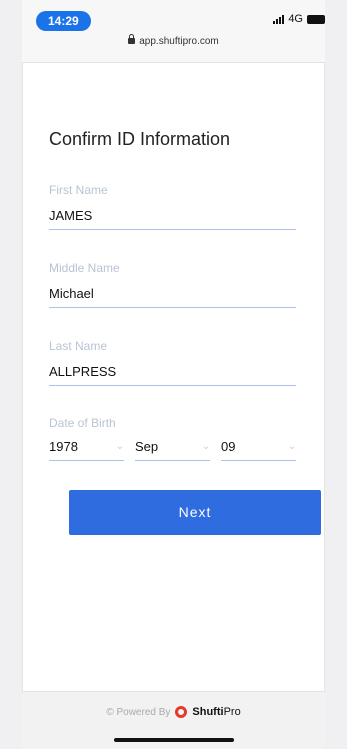  Describe the element at coordinates (11, 374) in the screenshot. I see `screen-edge-left` at that location.